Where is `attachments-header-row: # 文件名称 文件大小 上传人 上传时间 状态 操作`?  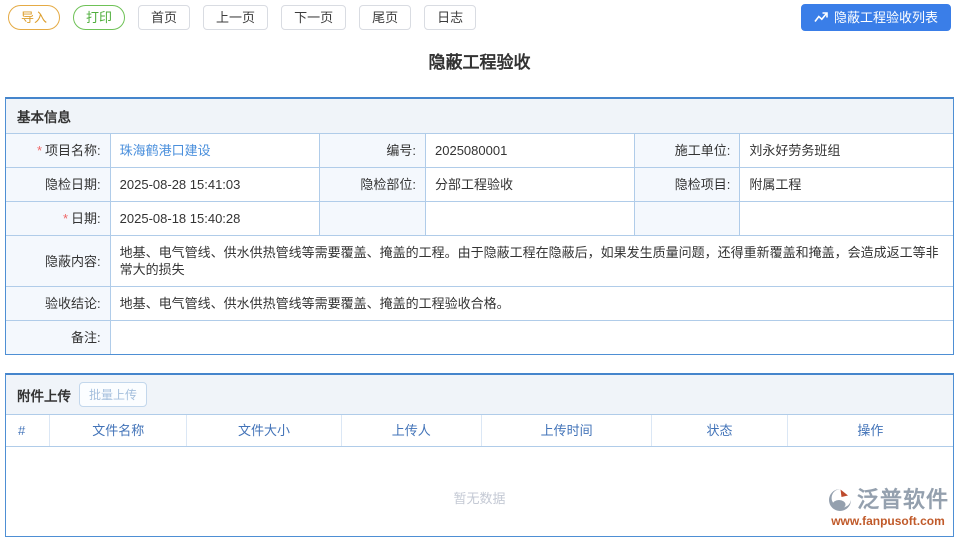 attachments-header-row: # 文件名称 文件大小 上传人 上传时间 状态 操作 is located at coordinates (479, 431).